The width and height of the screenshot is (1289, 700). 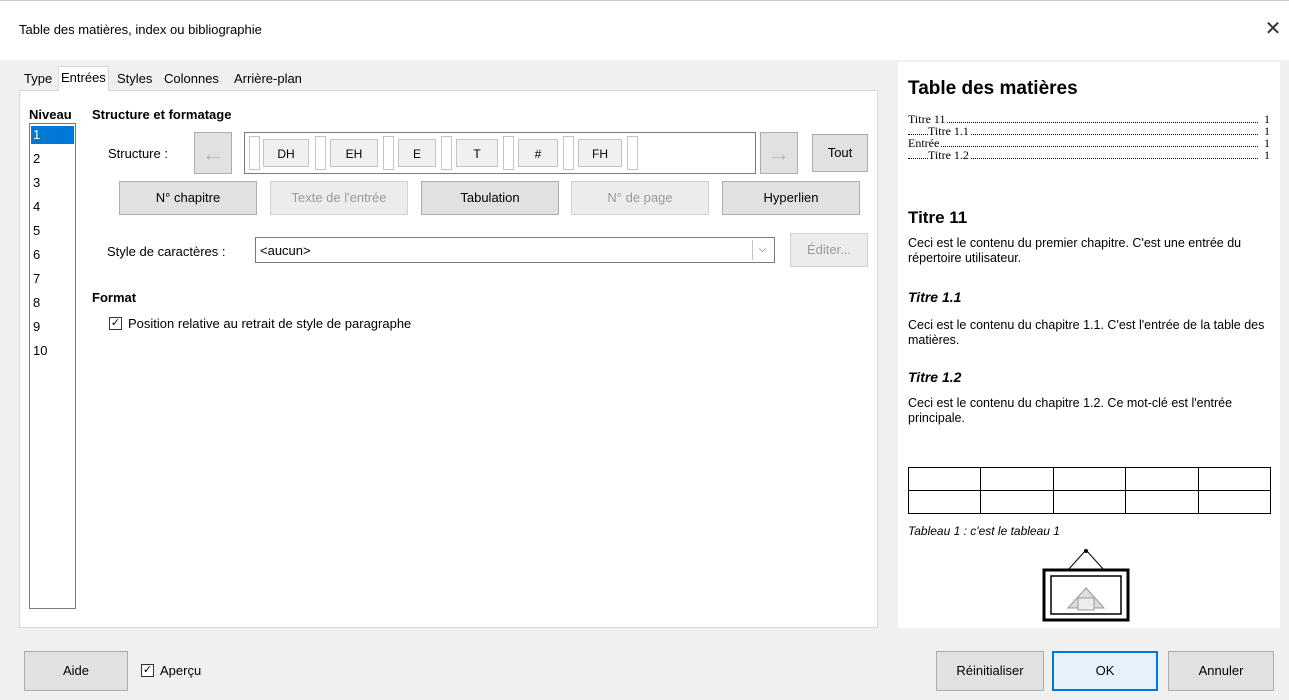 I want to click on level-item: 5, so click(x=52, y=231).